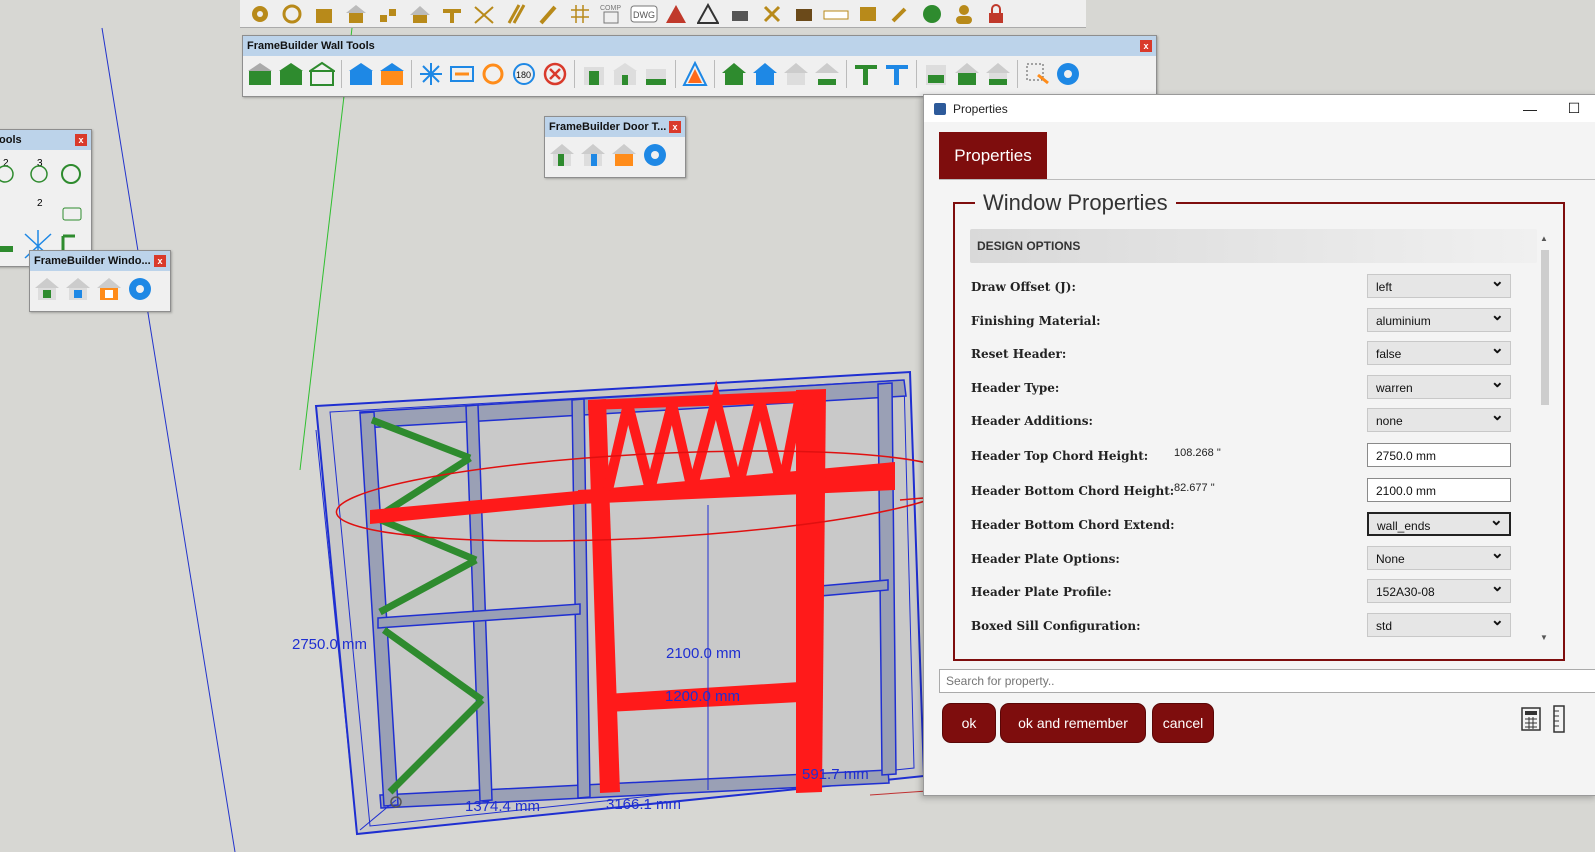 The image size is (1595, 852). What do you see at coordinates (431, 74) in the screenshot?
I see `explode-icon` at bounding box center [431, 74].